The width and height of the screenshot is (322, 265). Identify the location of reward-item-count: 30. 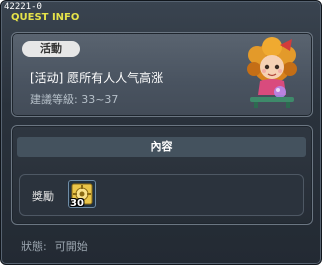
(77, 203).